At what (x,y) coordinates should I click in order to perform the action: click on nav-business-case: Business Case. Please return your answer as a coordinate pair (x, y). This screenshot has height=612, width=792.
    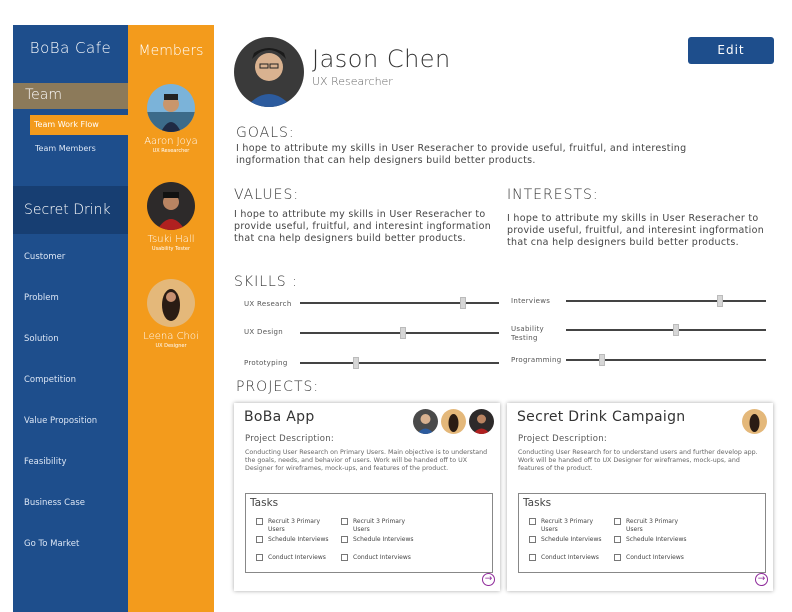
    Looking at the image, I should click on (54, 503).